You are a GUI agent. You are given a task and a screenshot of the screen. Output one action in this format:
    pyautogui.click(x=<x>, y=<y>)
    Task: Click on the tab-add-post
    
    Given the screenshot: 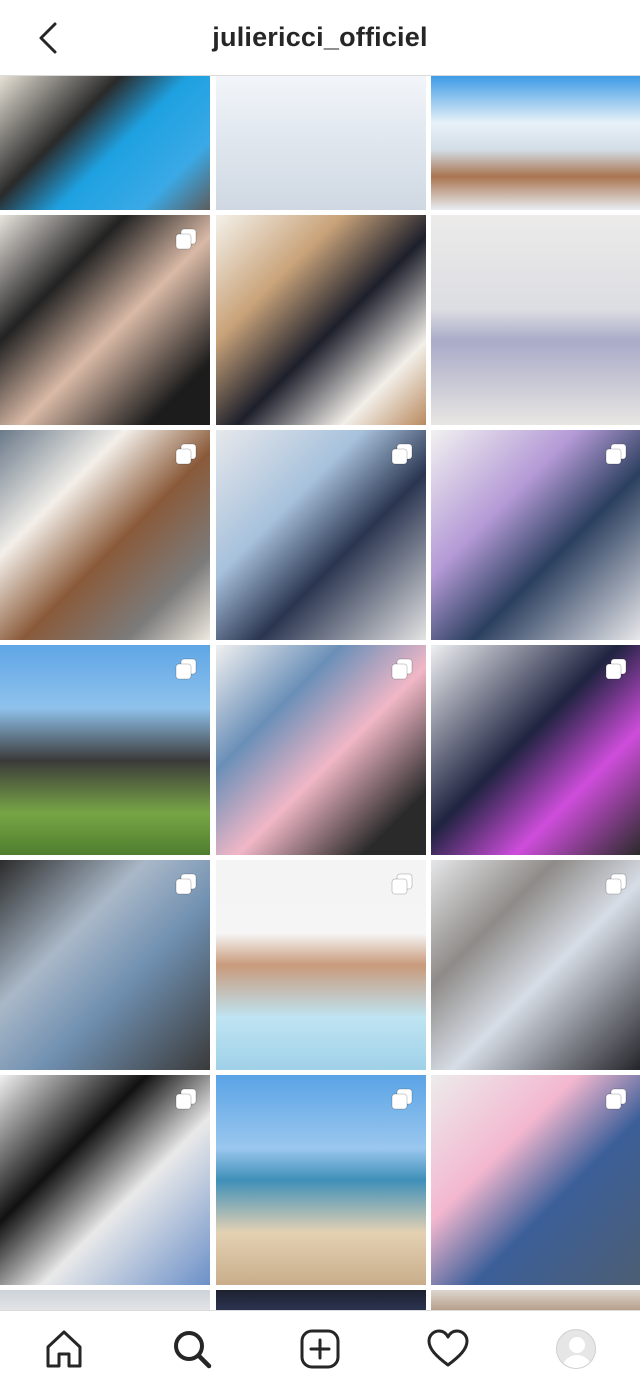 What is the action you would take?
    pyautogui.click(x=320, y=1349)
    